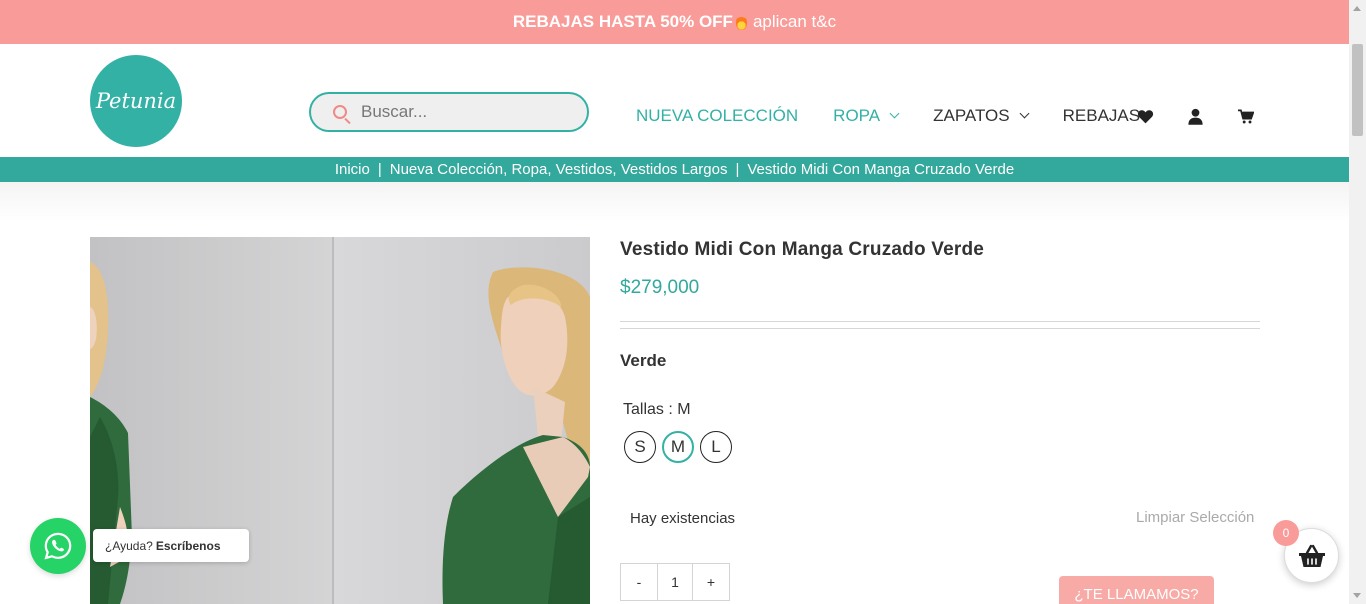 Image resolution: width=1366 pixels, height=604 pixels. I want to click on nav-item-rebajas: REBAJAS, so click(1101, 116).